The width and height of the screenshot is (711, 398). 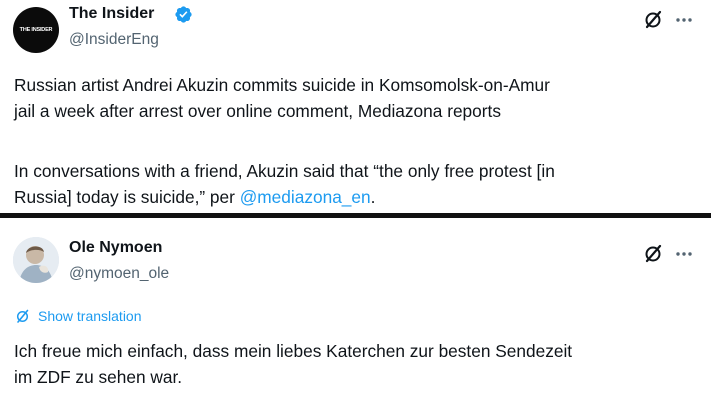 I want to click on tweet-text-line: im ZDF zu sehen war., so click(x=98, y=377).